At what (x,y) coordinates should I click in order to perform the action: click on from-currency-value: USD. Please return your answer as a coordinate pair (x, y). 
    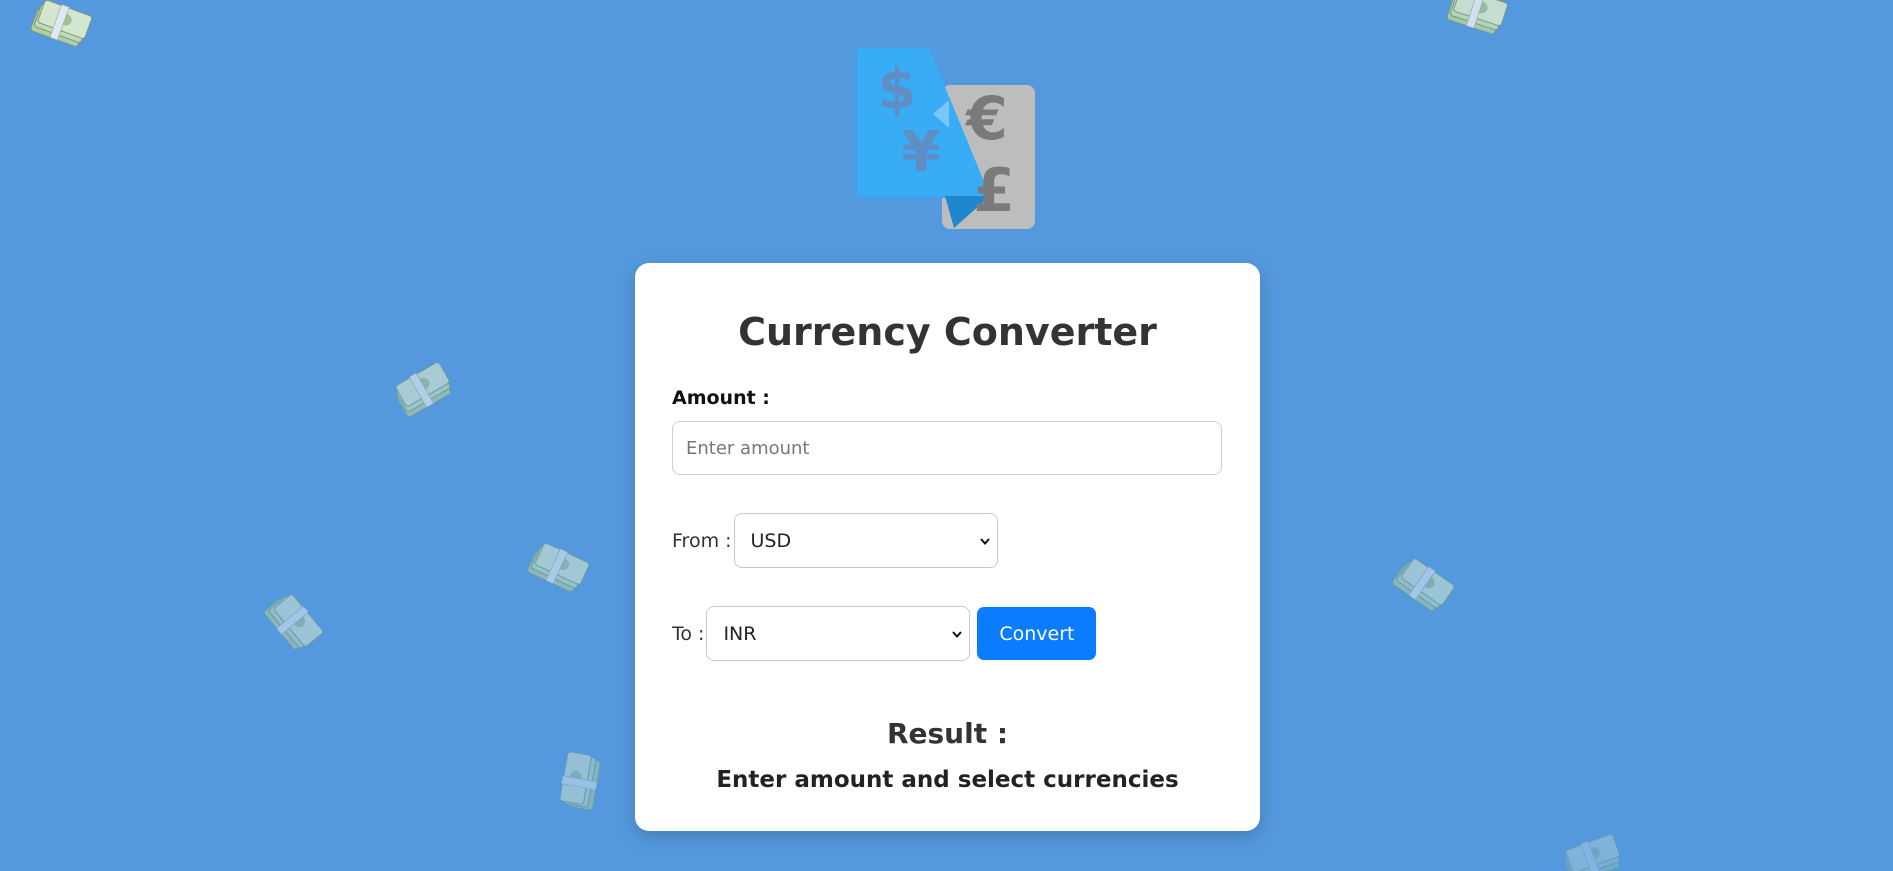
    Looking at the image, I should click on (771, 540).